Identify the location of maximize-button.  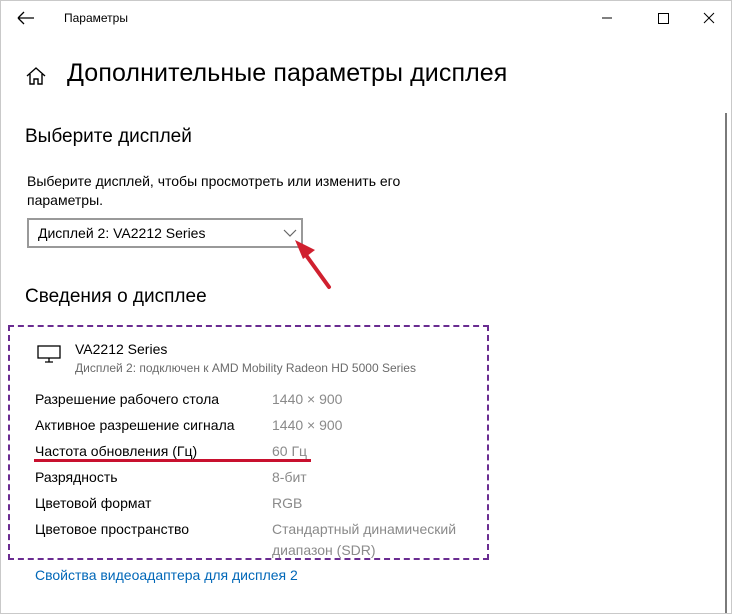
(663, 18).